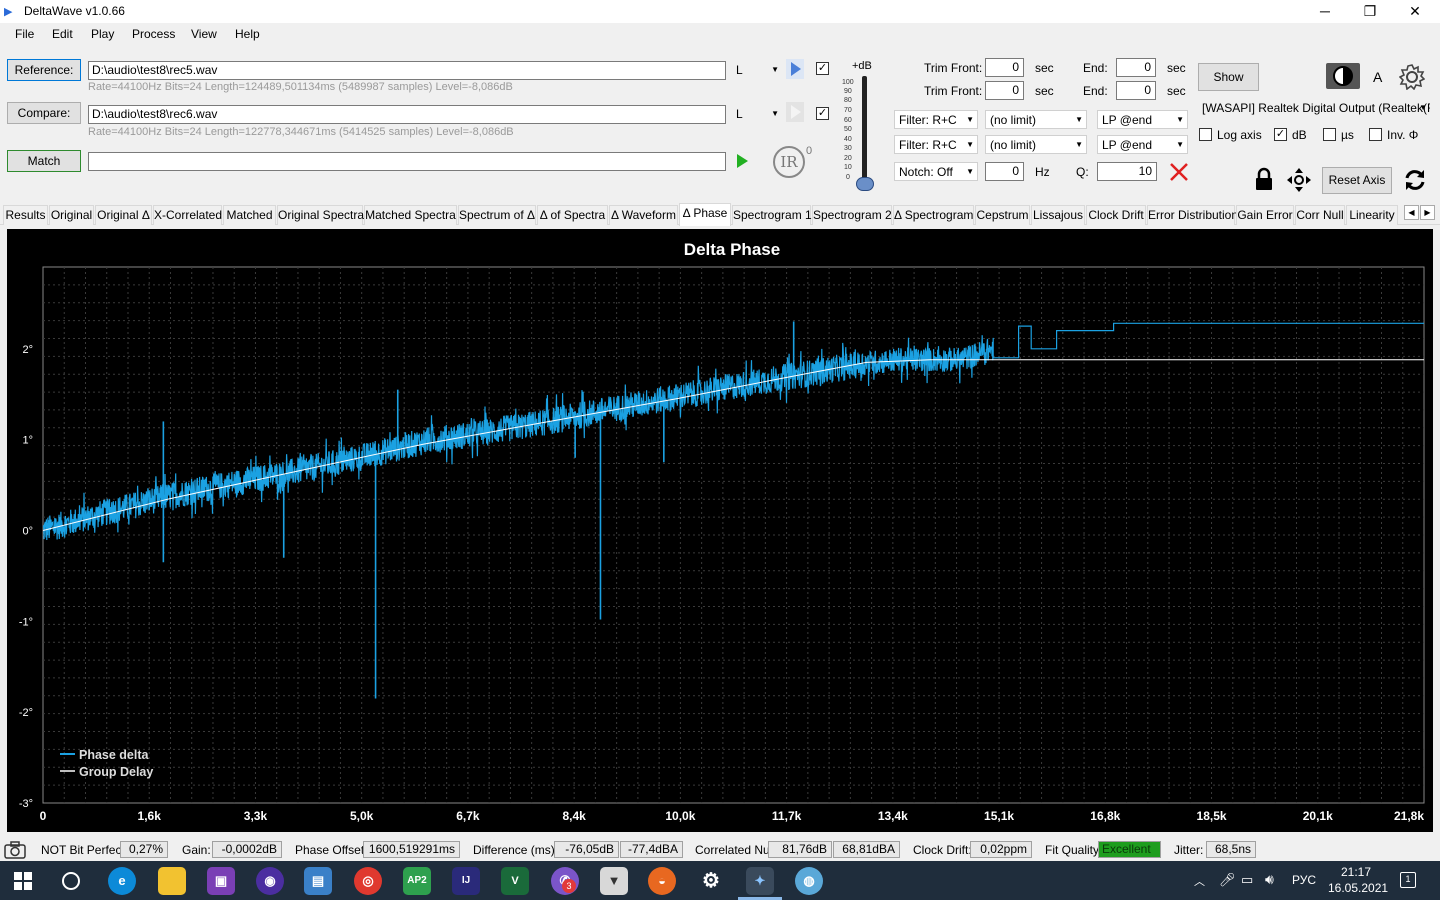 Image resolution: width=1440 pixels, height=900 pixels. I want to click on save-app-icon: ▣, so click(221, 881).